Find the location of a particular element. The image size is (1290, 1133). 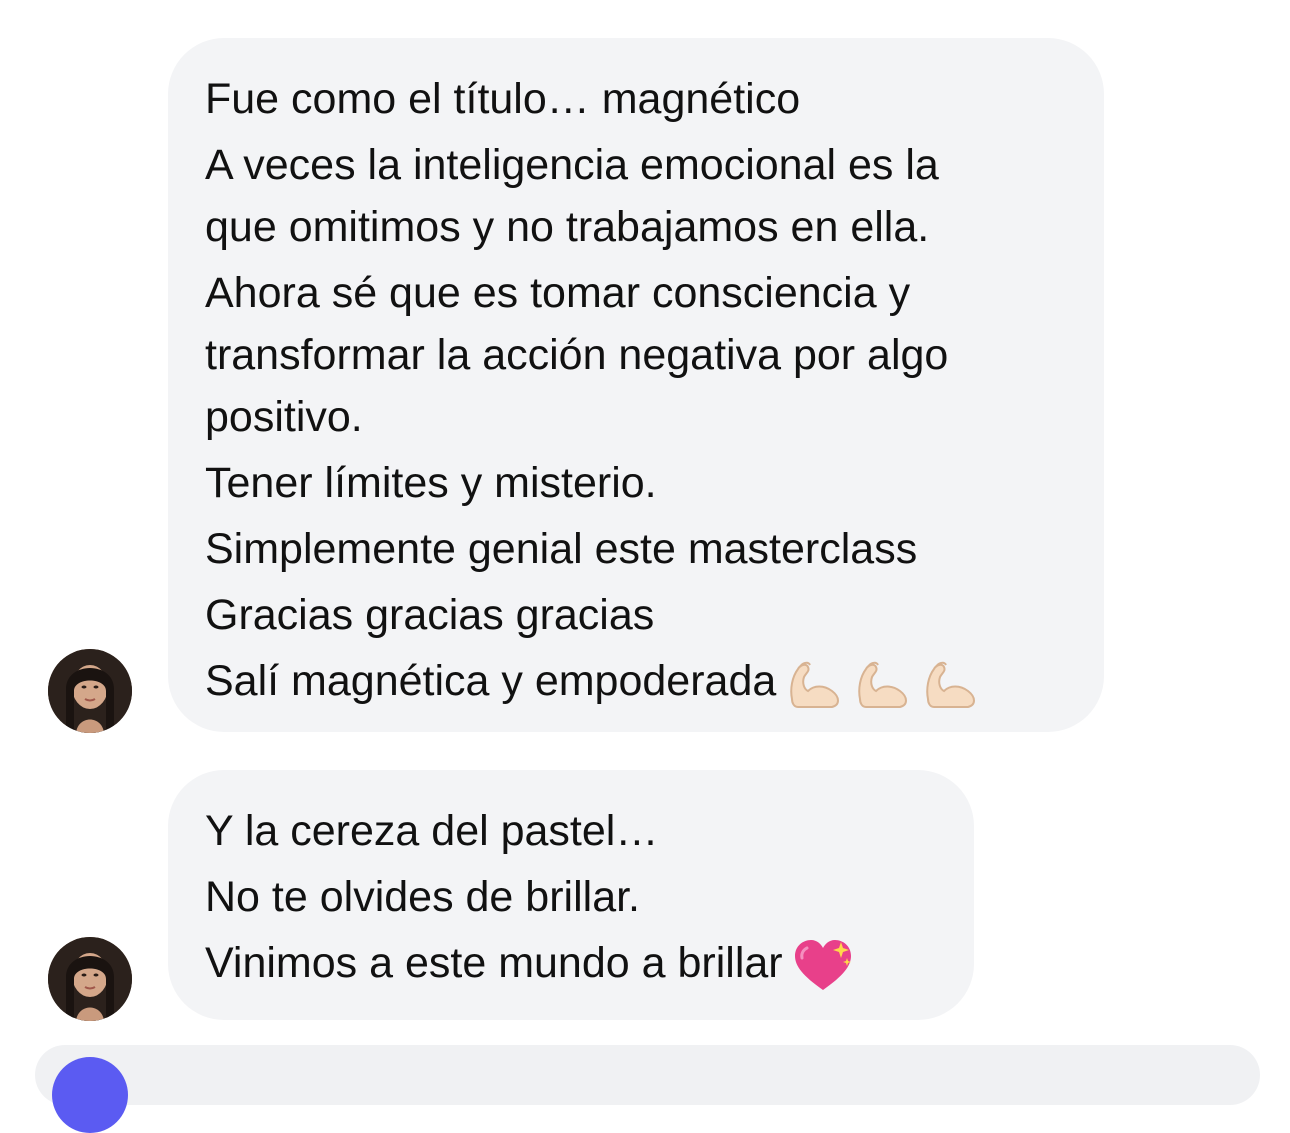

message-line: Salí magnética y empoderada is located at coordinates (491, 681).